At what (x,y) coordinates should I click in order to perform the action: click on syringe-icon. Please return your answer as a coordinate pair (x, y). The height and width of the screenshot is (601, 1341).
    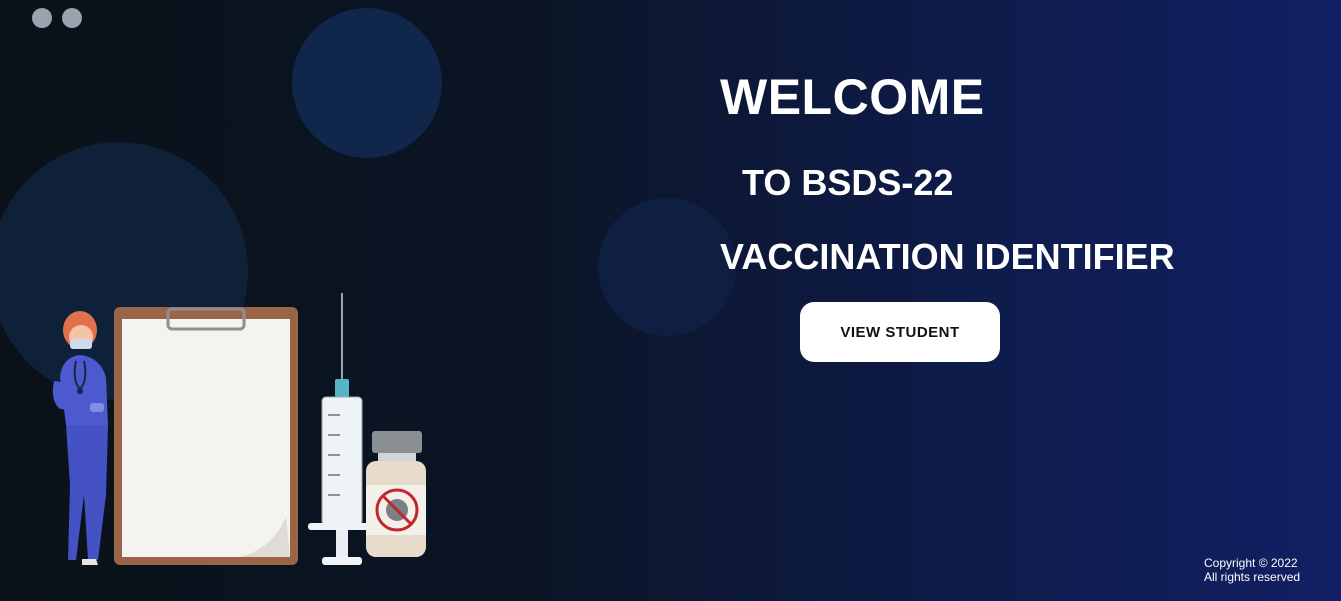
    Looking at the image, I should click on (342, 429).